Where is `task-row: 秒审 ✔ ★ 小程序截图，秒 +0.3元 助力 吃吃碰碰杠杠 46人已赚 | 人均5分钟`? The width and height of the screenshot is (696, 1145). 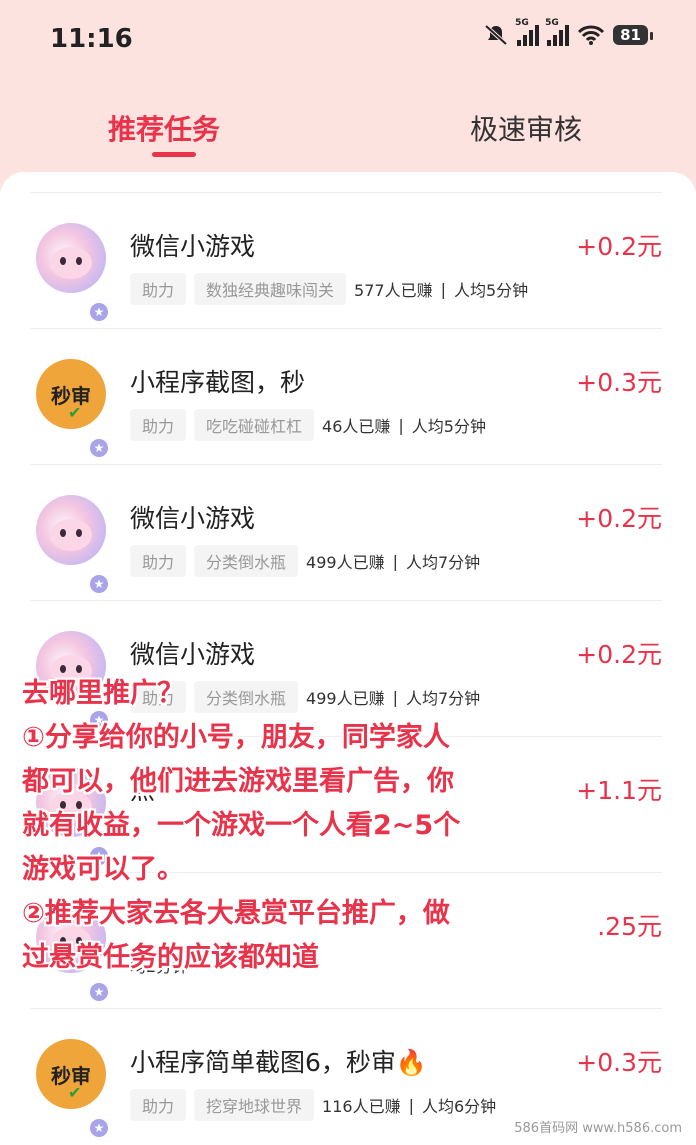
task-row: 秒审 ✔ ★ 小程序截图，秒 +0.3元 助力 吃吃碰碰杠杠 46人已赚 | 人均5分钟 is located at coordinates (346, 396).